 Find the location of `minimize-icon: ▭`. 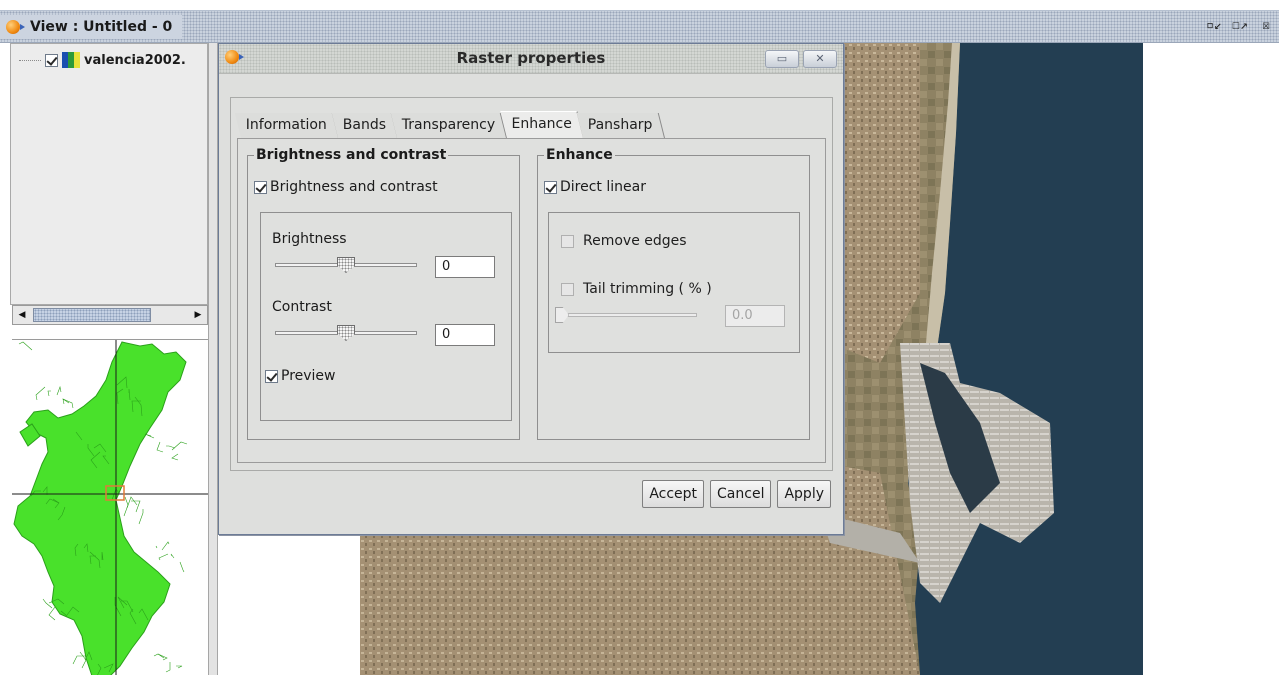

minimize-icon: ▭ is located at coordinates (782, 59).